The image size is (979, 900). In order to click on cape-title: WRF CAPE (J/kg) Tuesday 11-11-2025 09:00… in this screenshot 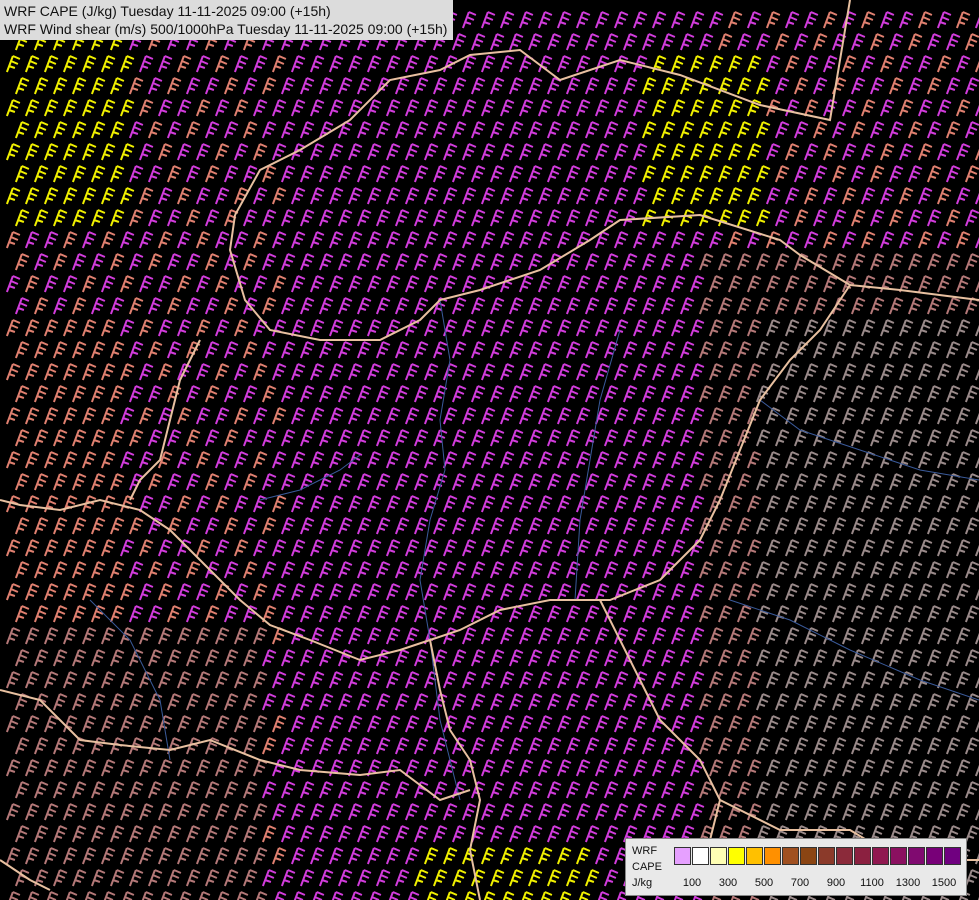, I will do `click(167, 11)`.